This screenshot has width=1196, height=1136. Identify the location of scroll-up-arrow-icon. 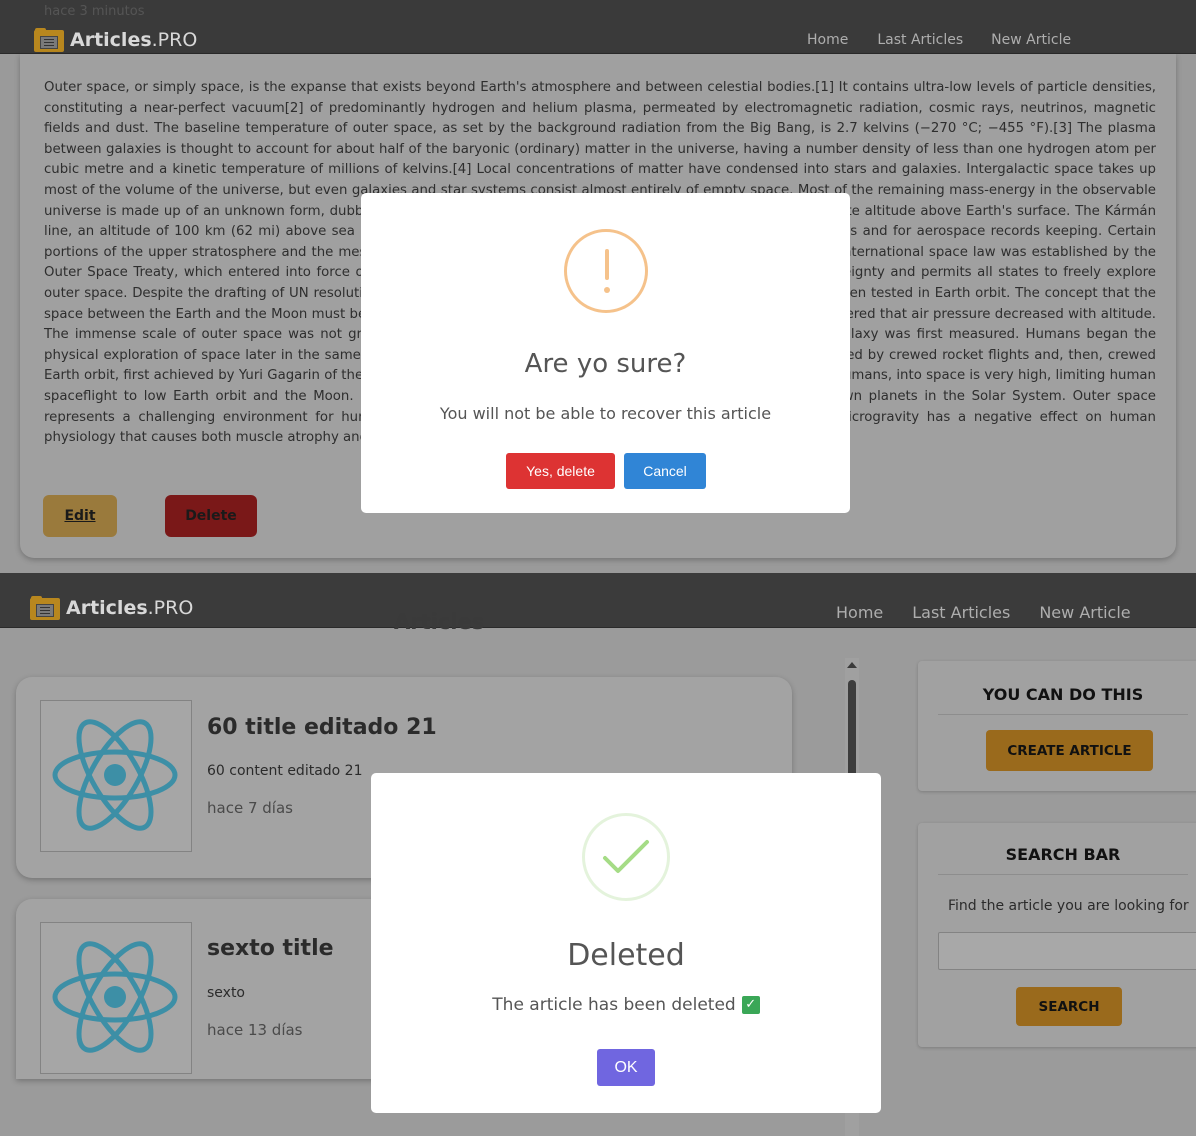
(852, 665).